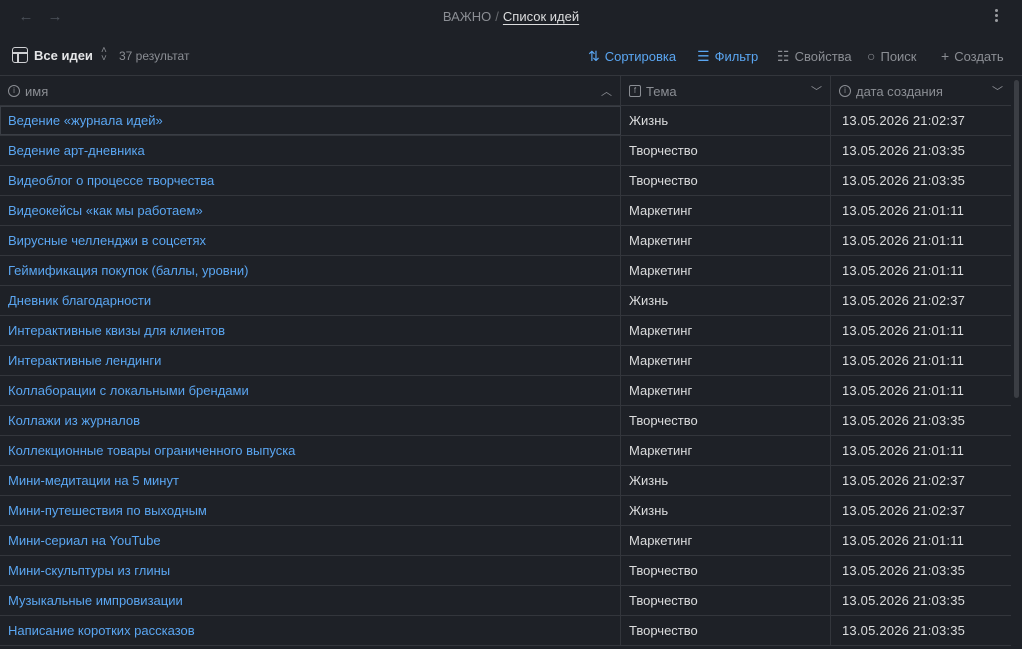 Image resolution: width=1022 pixels, height=649 pixels. Describe the element at coordinates (310, 630) in the screenshot. I see `cell-name: Написание коротких рассказов` at that location.